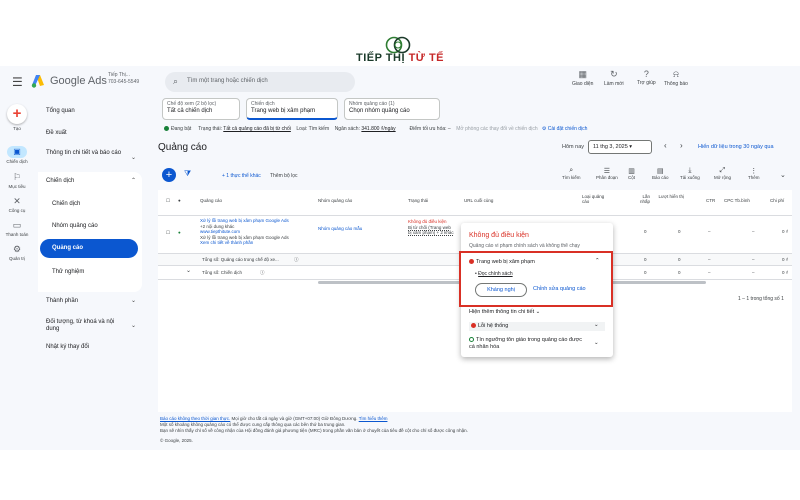 The width and height of the screenshot is (800, 500). Describe the element at coordinates (690, 173) in the screenshot. I see `tool-download: ⤓ Tải xuống` at that location.